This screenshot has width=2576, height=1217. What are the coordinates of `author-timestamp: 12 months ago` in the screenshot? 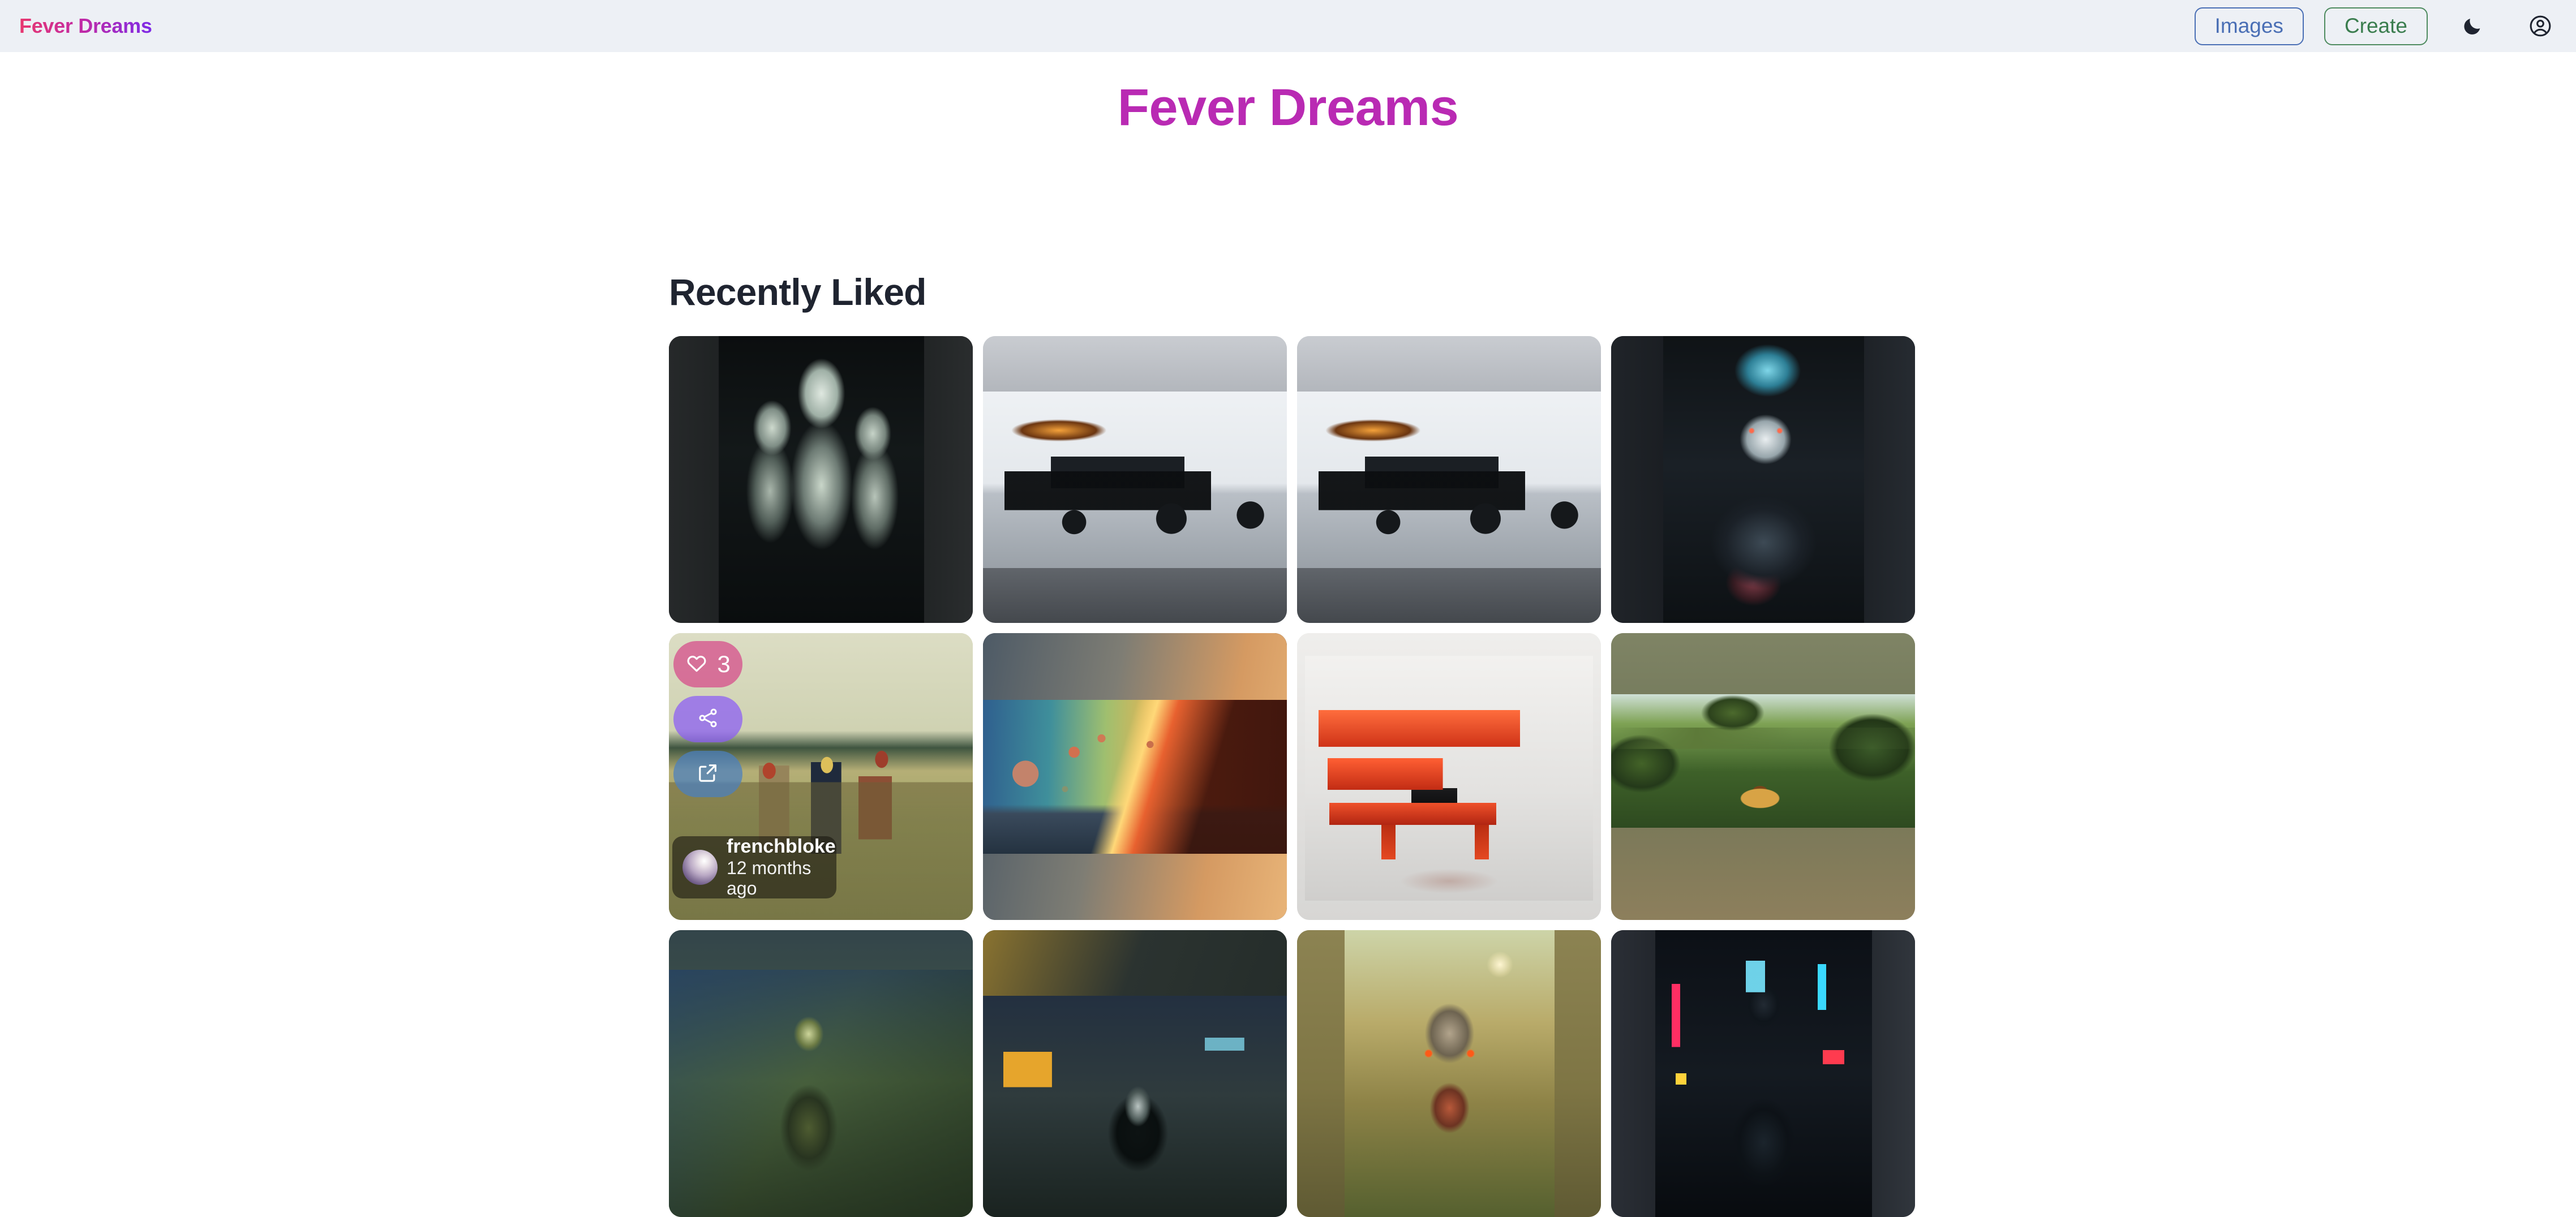 It's located at (769, 879).